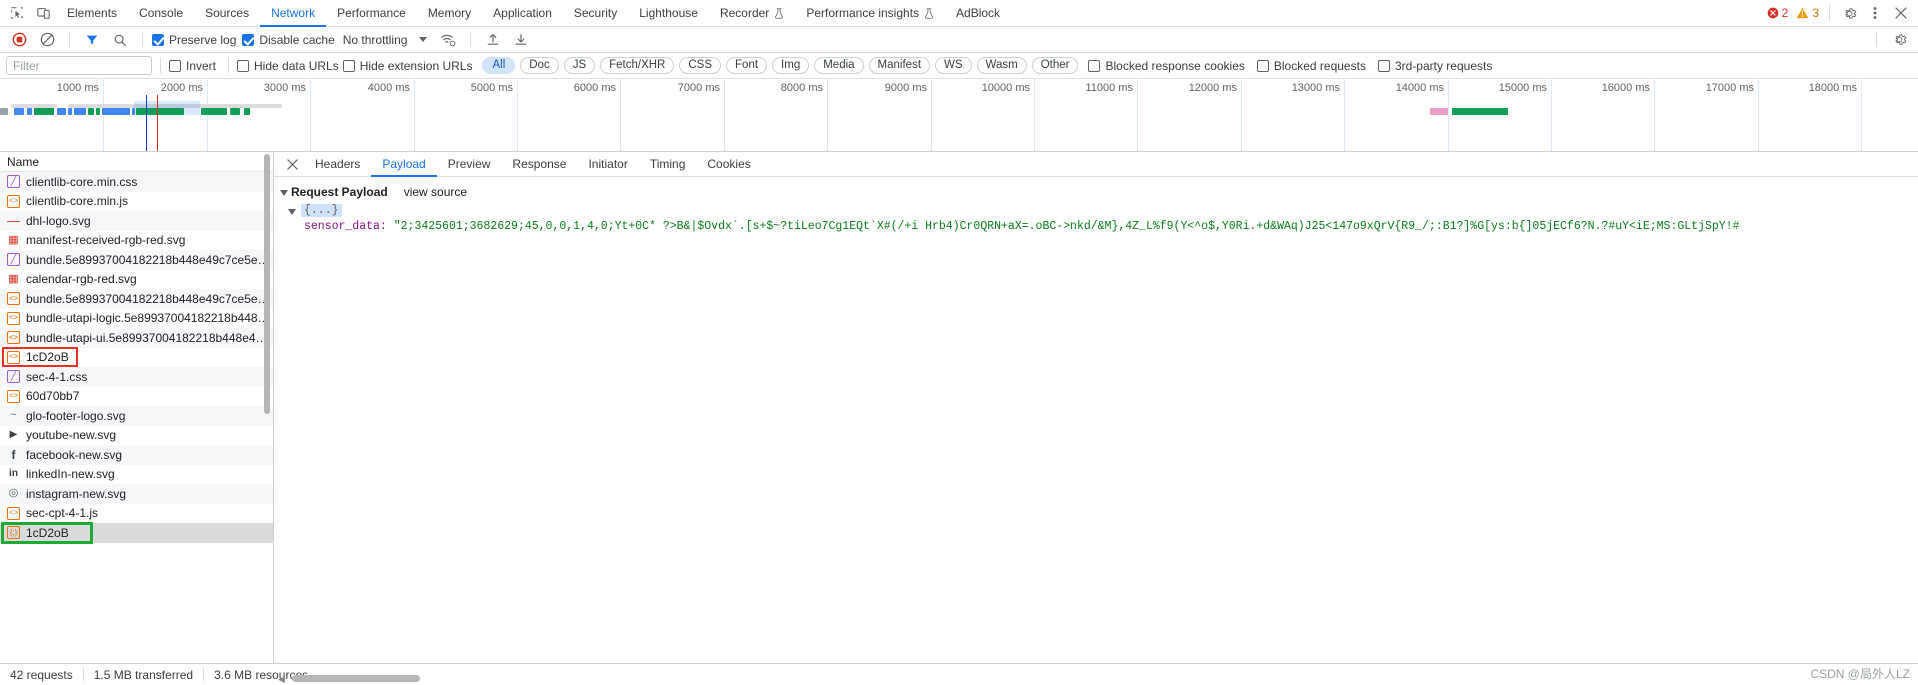 This screenshot has width=1918, height=685. I want to click on horizontal-scroll-thumb, so click(356, 678).